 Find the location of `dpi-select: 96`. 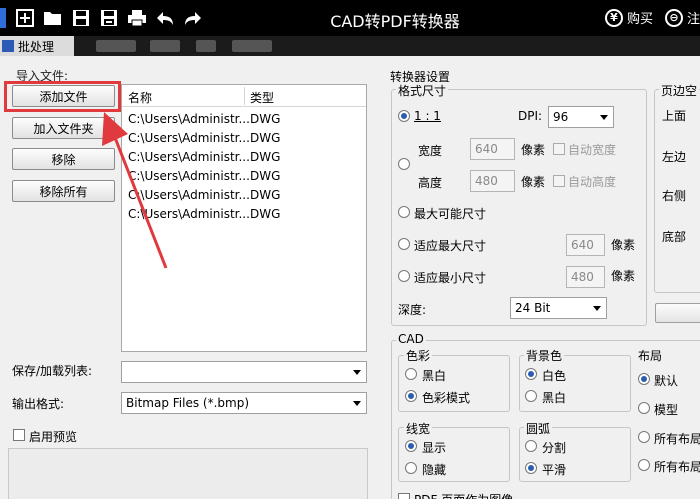

dpi-select: 96 is located at coordinates (581, 117).